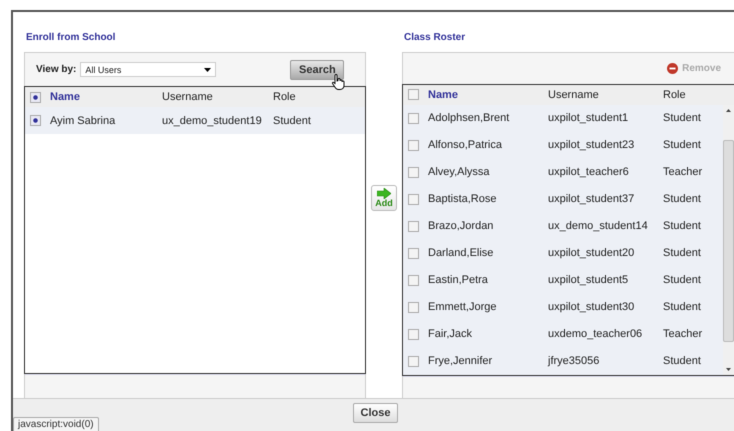  What do you see at coordinates (589, 280) in the screenshot?
I see `table-cell-text: uxpilot_student5` at bounding box center [589, 280].